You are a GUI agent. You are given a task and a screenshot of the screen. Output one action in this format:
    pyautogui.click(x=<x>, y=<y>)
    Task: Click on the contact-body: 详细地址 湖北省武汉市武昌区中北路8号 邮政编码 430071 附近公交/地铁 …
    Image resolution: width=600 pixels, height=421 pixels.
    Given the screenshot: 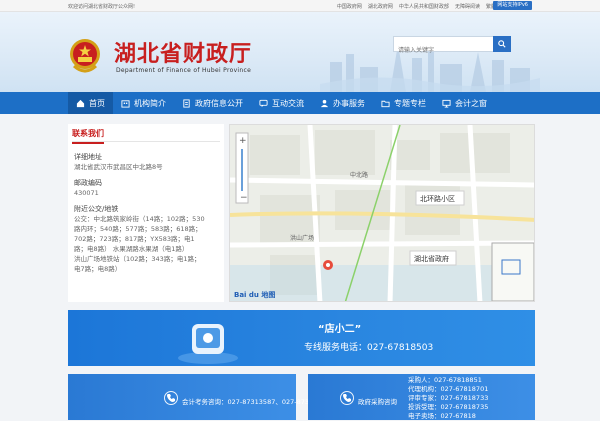 What is the action you would take?
    pyautogui.click(x=147, y=213)
    